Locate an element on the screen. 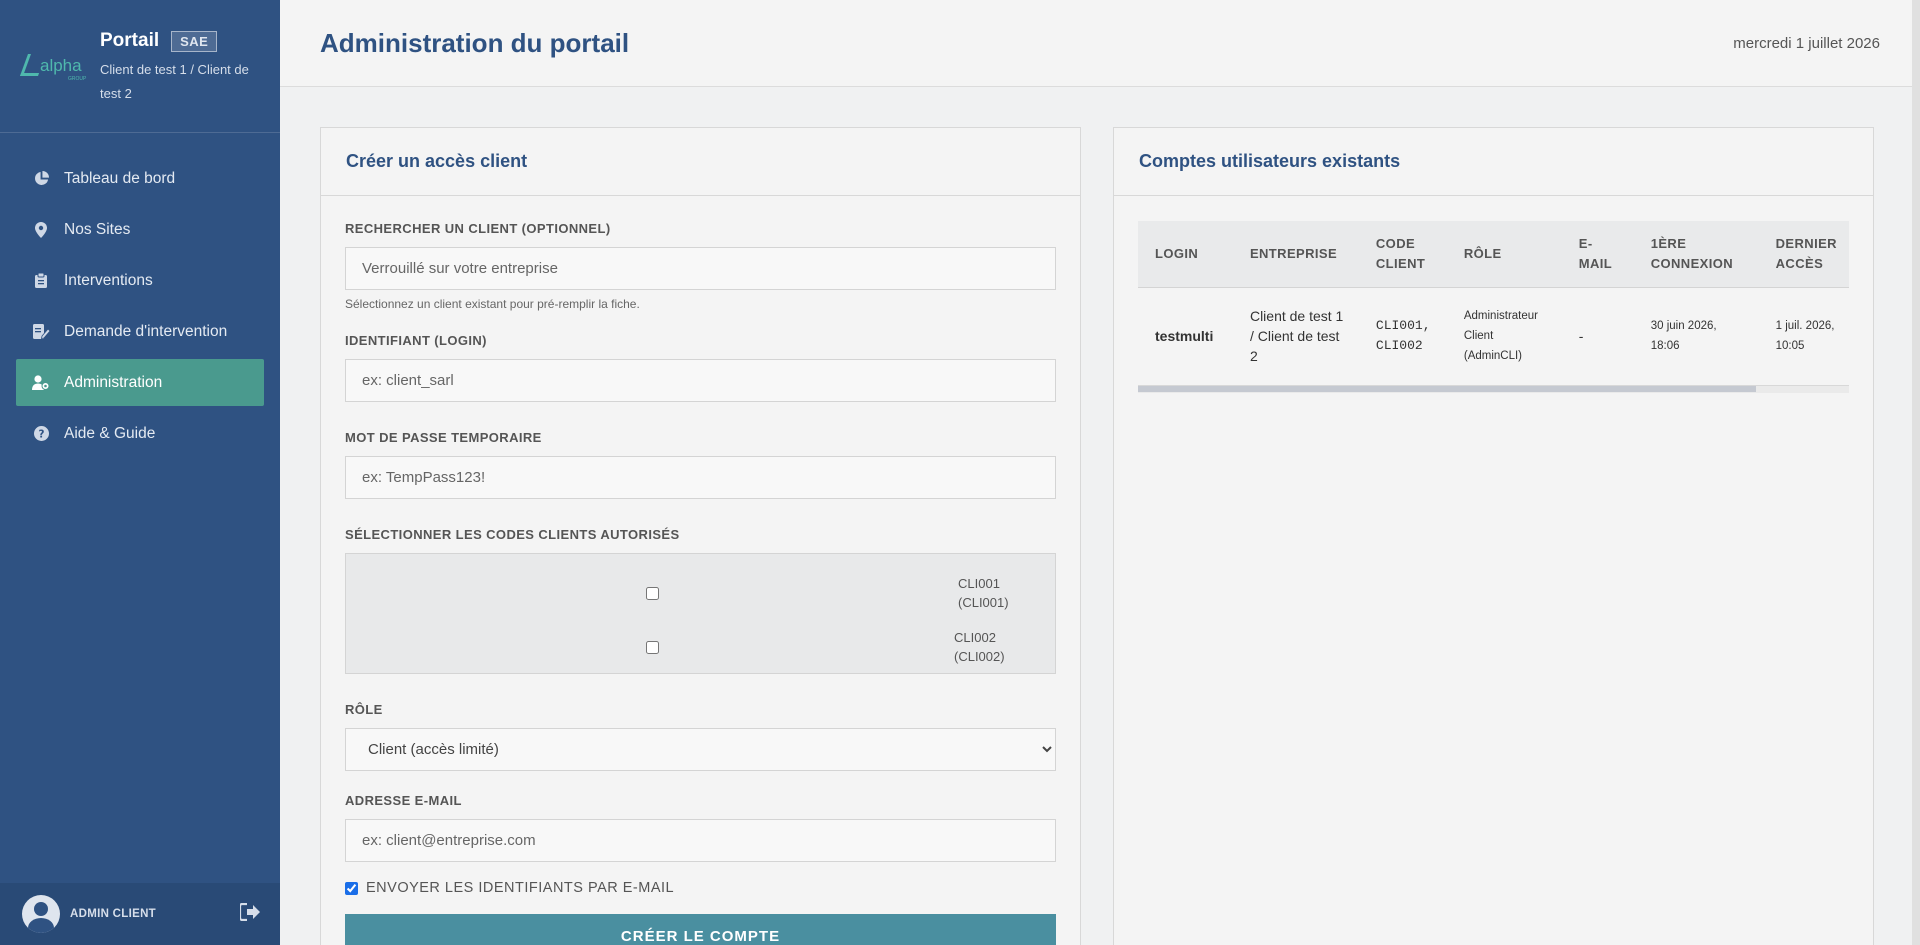 Image resolution: width=1920 pixels, height=945 pixels. nav-item-demande-intervention: Demande d'intervention is located at coordinates (140, 331).